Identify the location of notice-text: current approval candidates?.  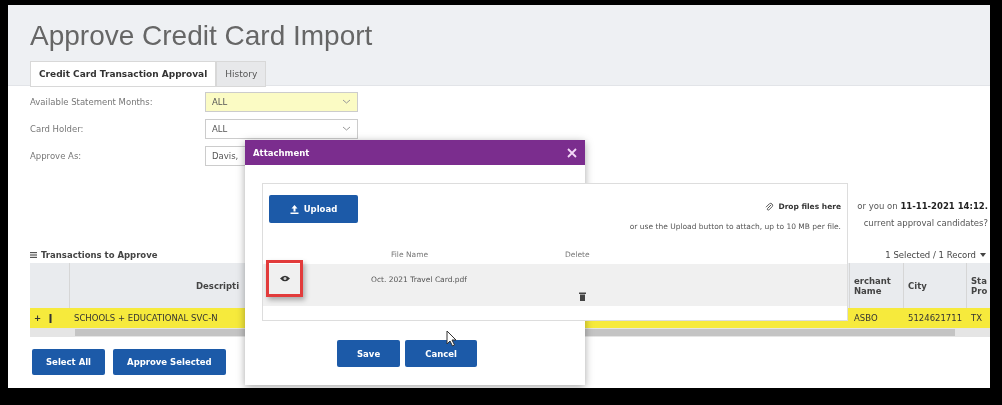
(925, 223).